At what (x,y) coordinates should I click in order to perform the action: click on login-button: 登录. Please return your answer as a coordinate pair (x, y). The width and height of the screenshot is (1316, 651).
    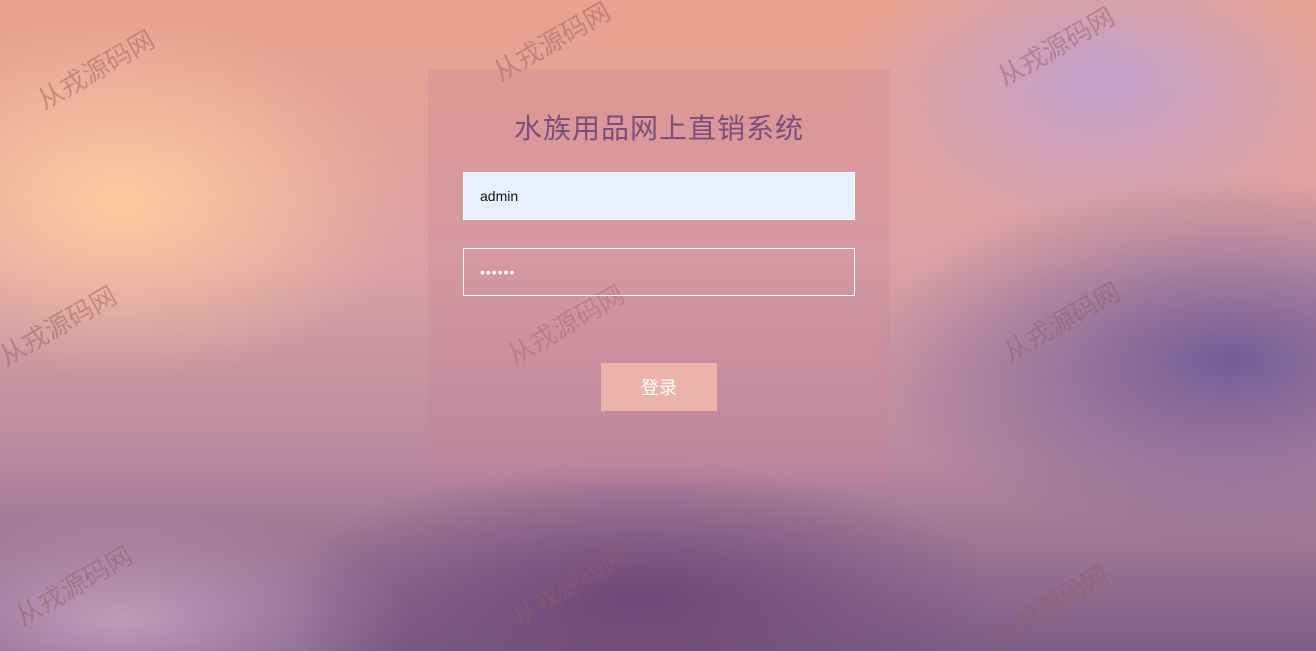
    Looking at the image, I should click on (659, 387).